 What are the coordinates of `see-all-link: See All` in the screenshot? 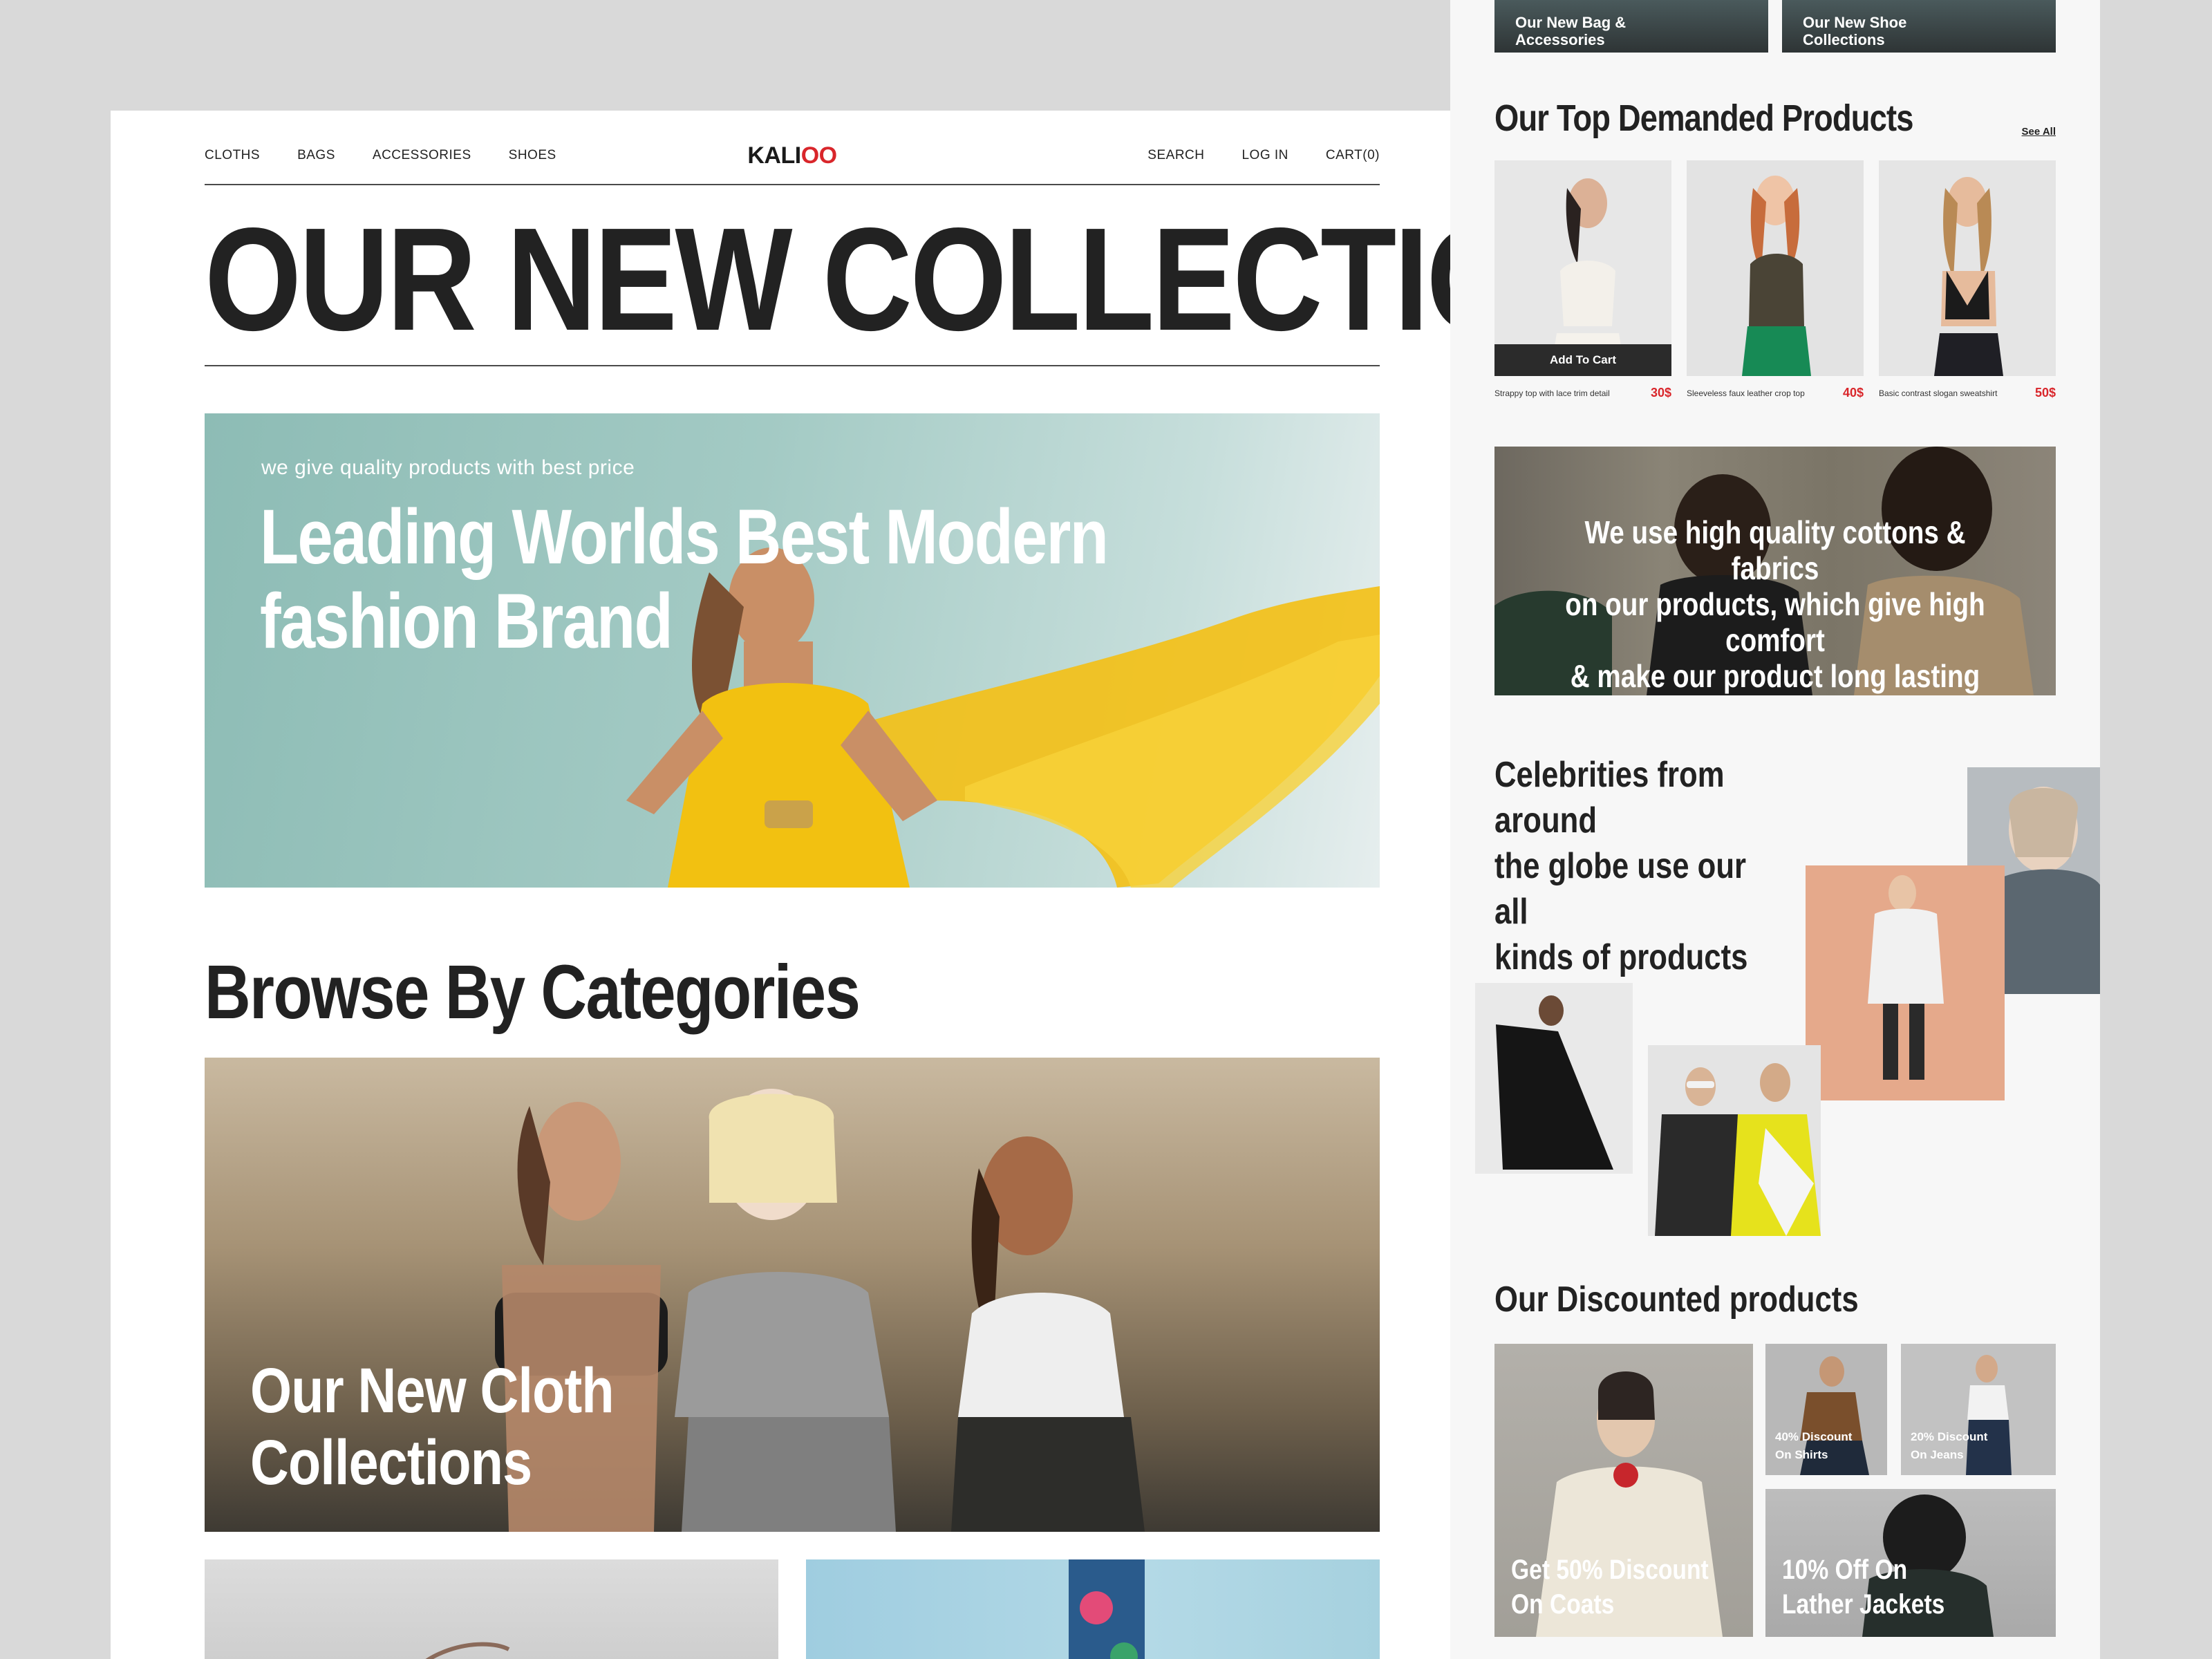 It's located at (2039, 132).